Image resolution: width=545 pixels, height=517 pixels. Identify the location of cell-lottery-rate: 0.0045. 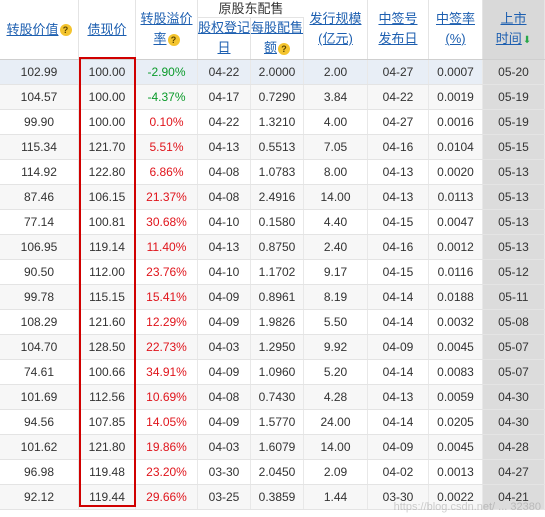
(456, 447).